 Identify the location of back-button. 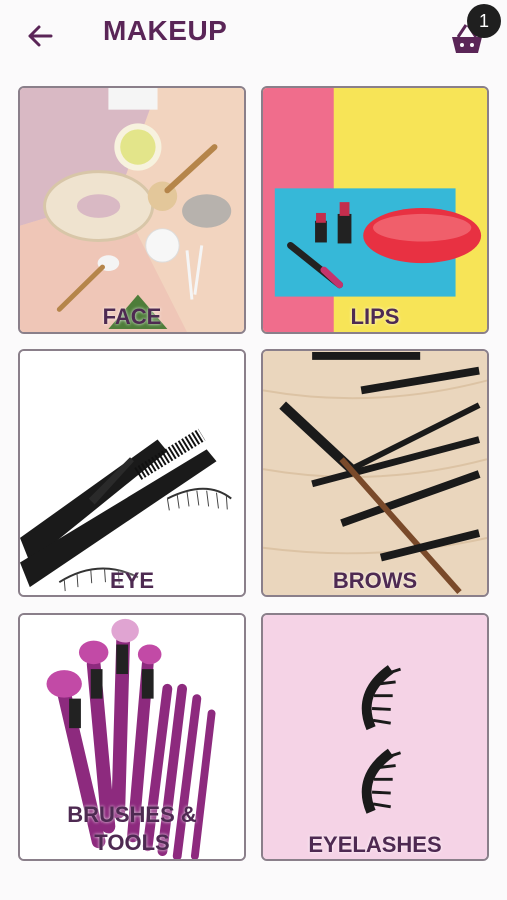
(40, 36).